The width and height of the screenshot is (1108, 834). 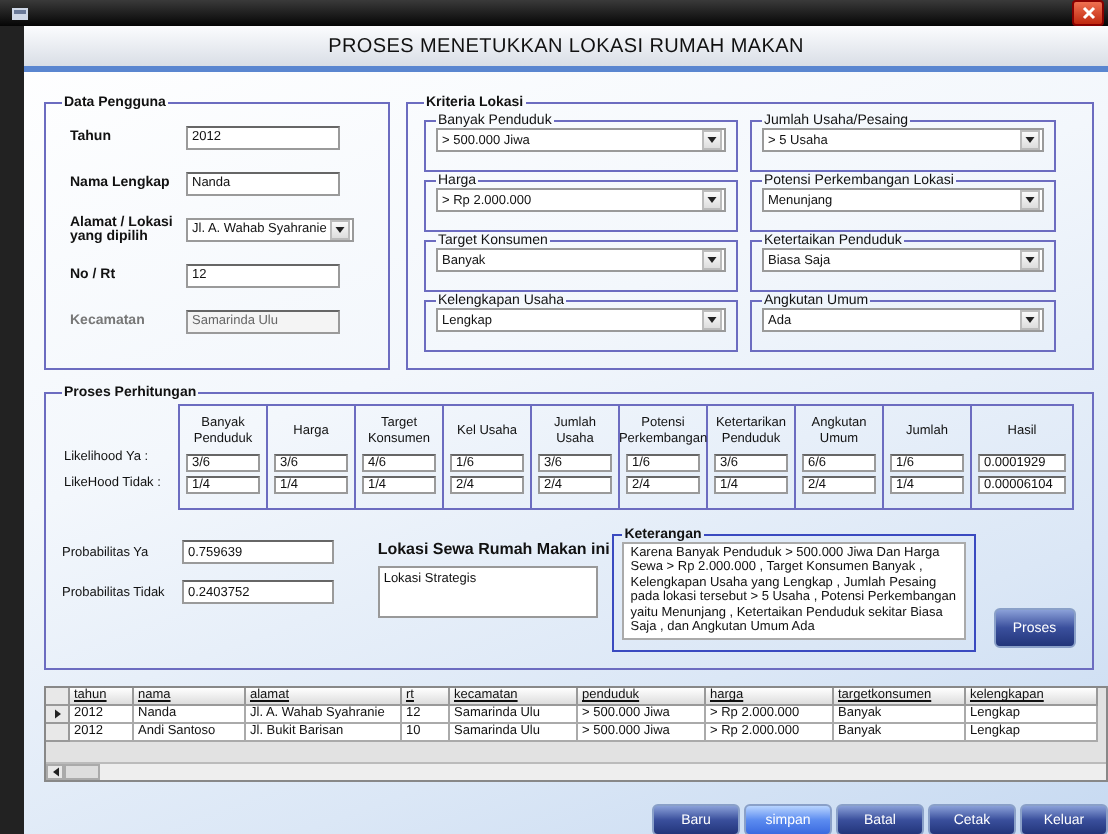 What do you see at coordinates (566, 46) in the screenshot?
I see `form-title: PROSES MENETUKKAN LOKASI RUMAH MAKAN` at bounding box center [566, 46].